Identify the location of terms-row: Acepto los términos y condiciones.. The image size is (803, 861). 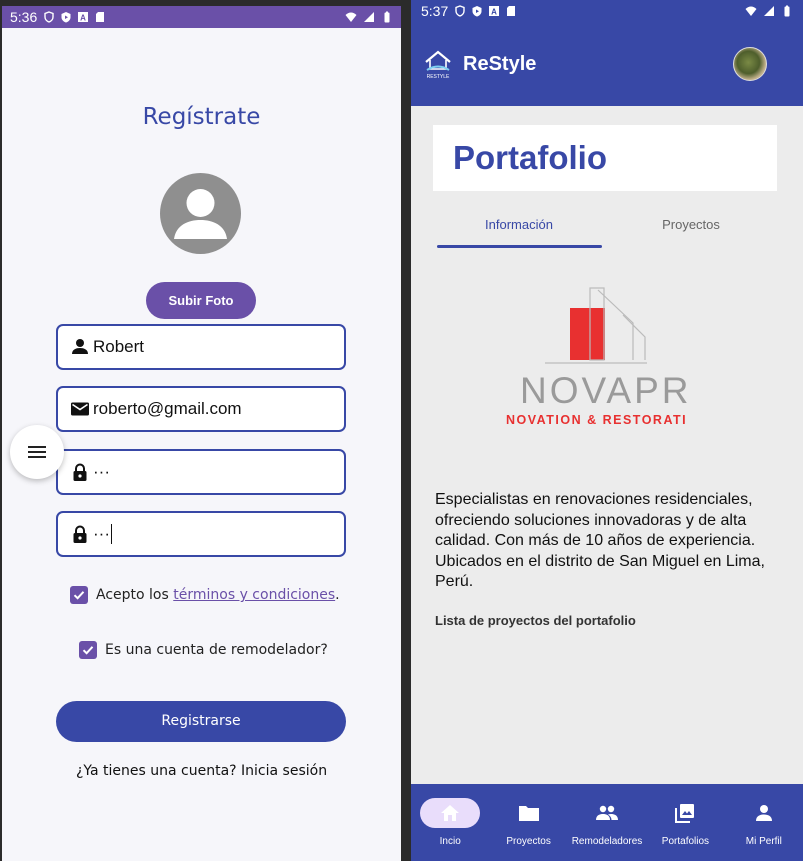
(205, 595).